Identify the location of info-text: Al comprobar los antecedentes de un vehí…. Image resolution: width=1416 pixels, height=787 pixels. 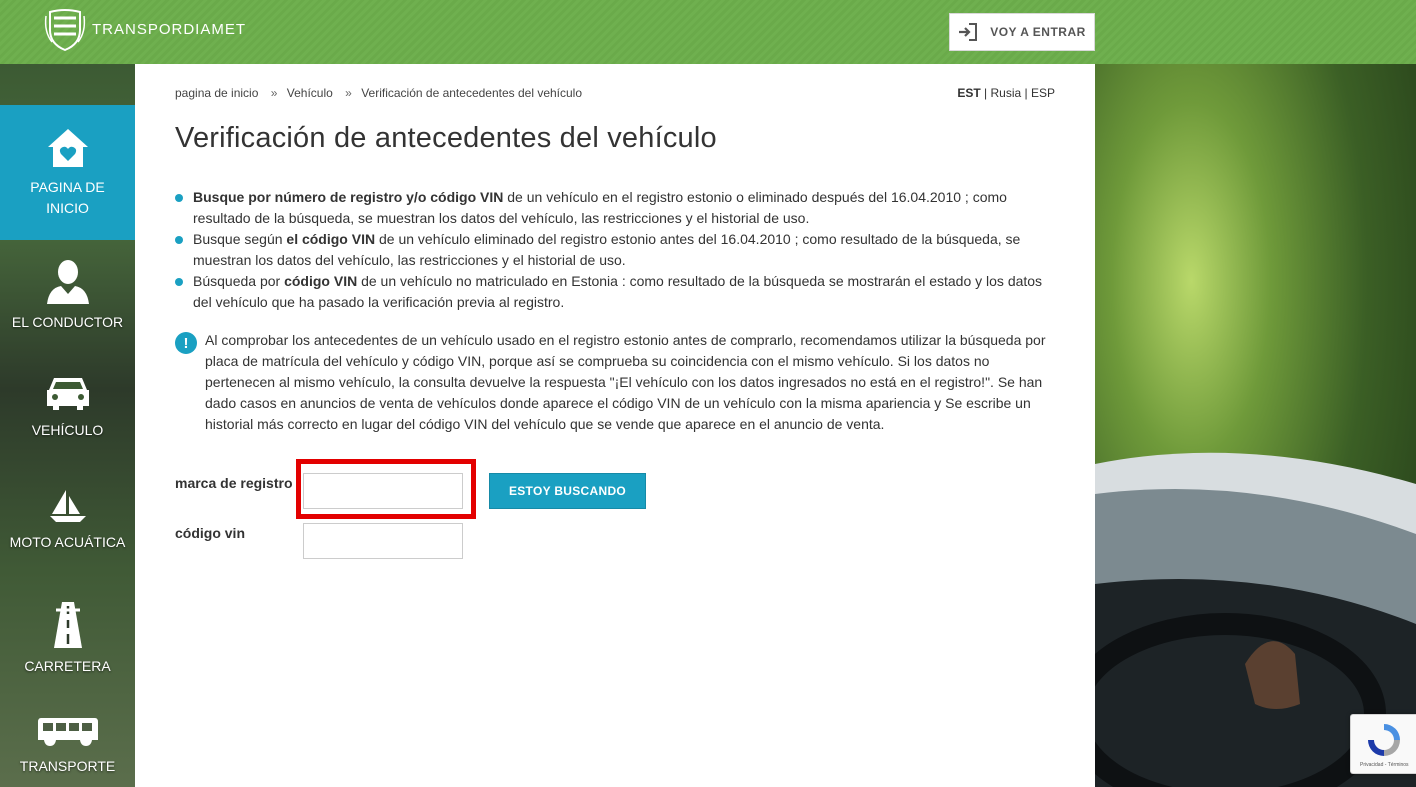
(625, 382).